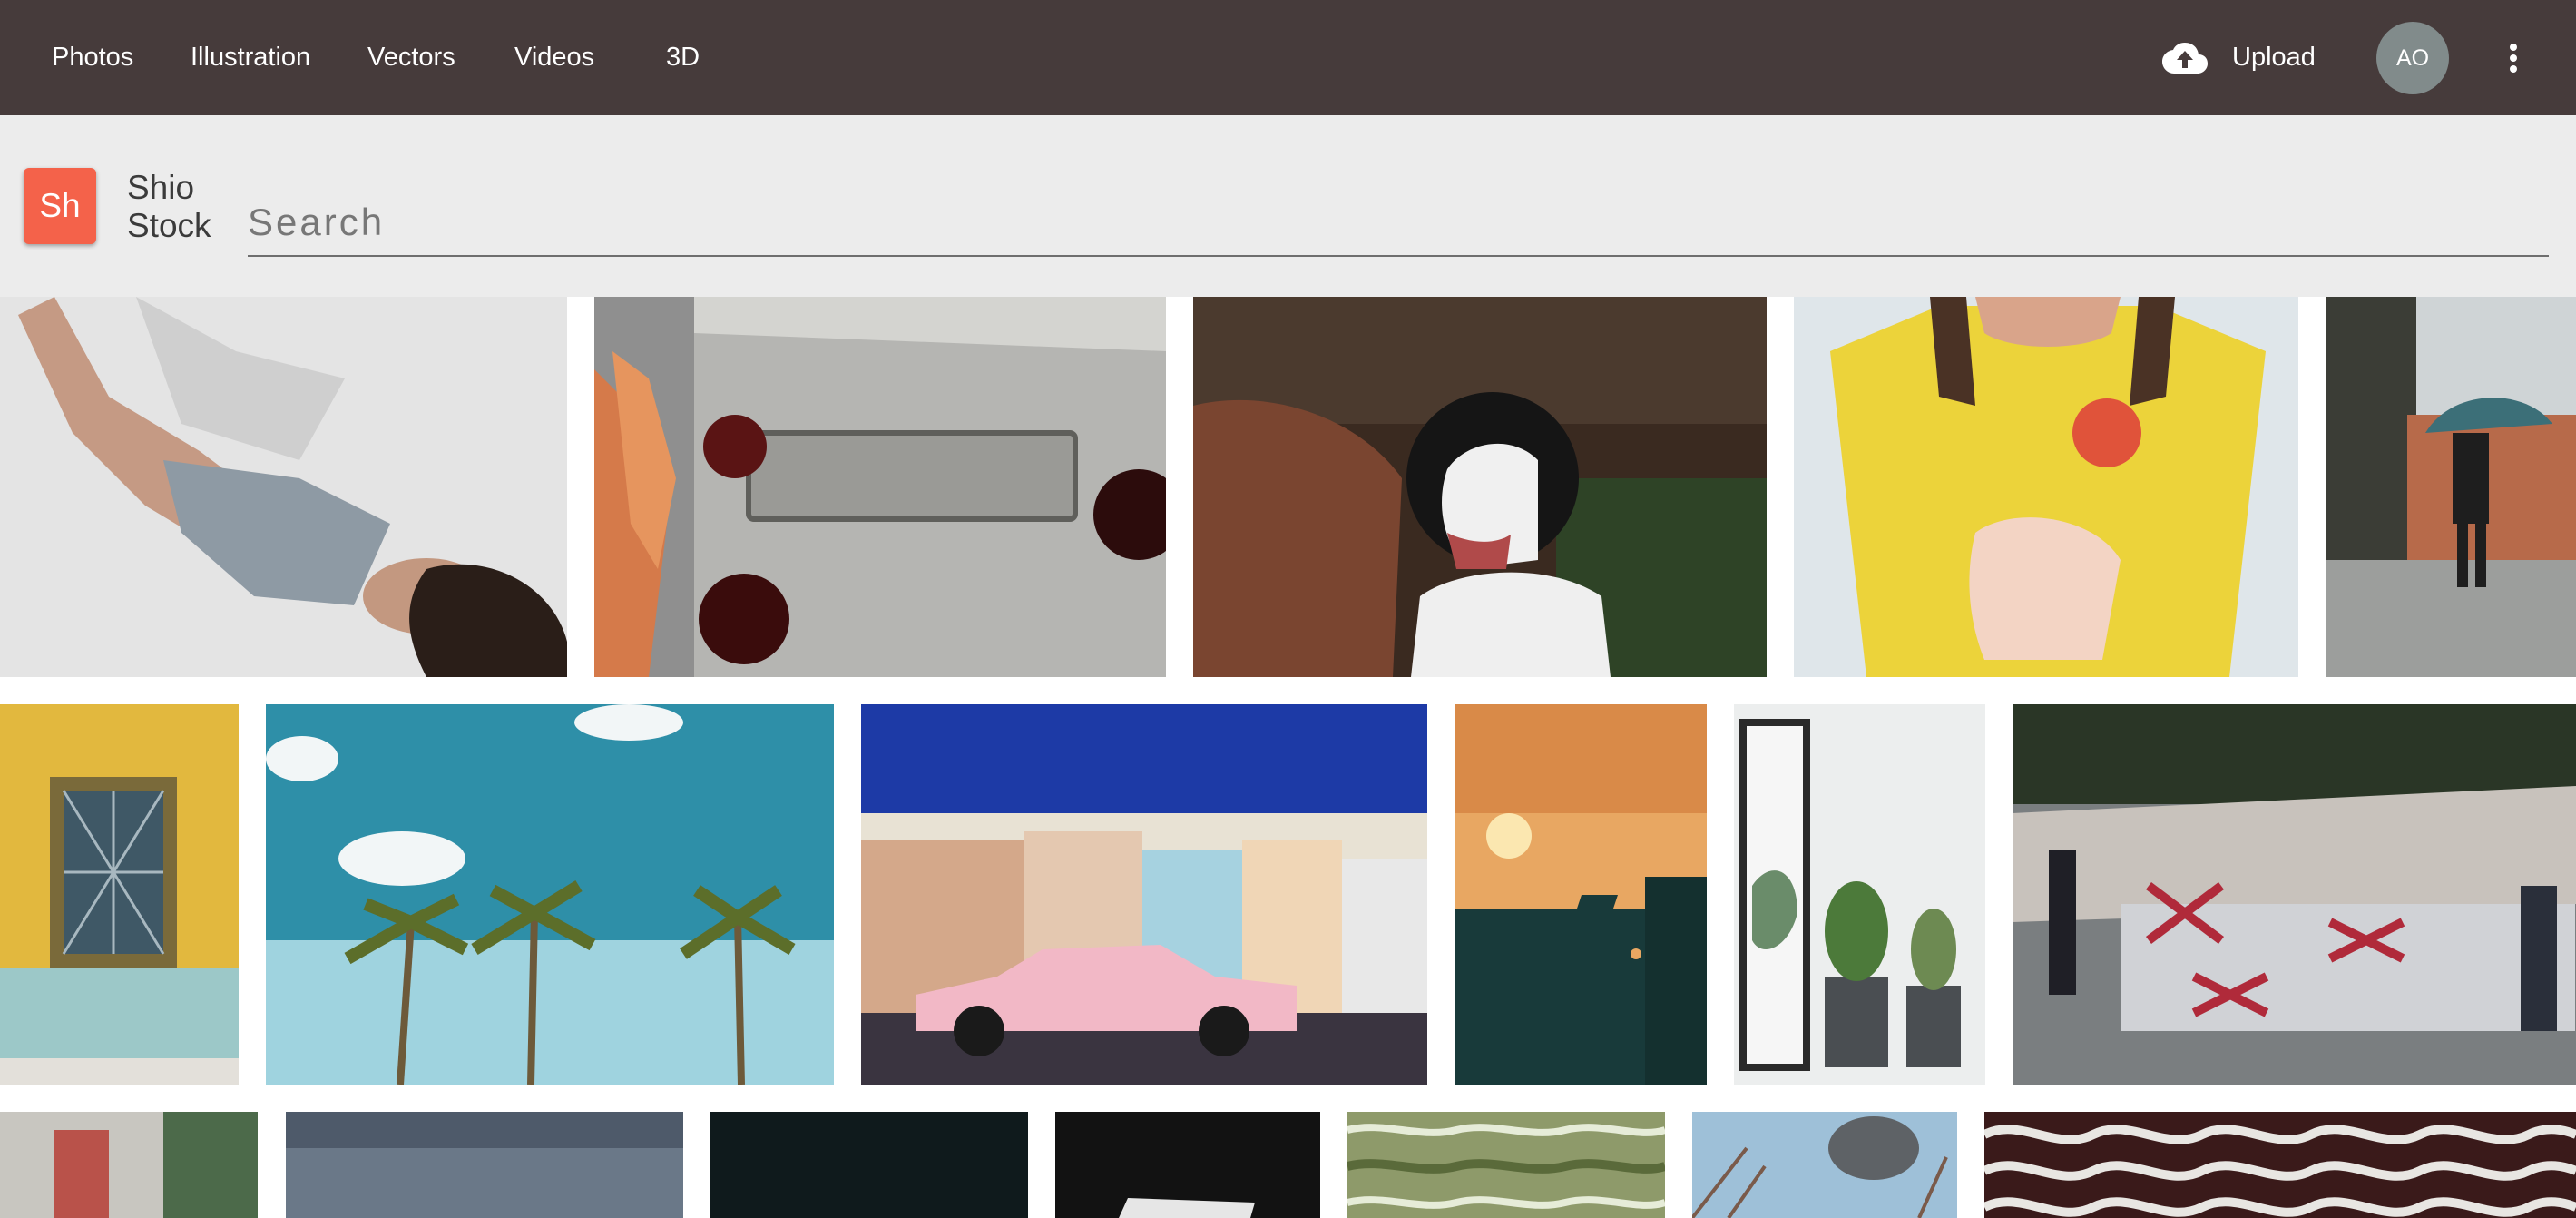  I want to click on photo-dark-frame, so click(1187, 1165).